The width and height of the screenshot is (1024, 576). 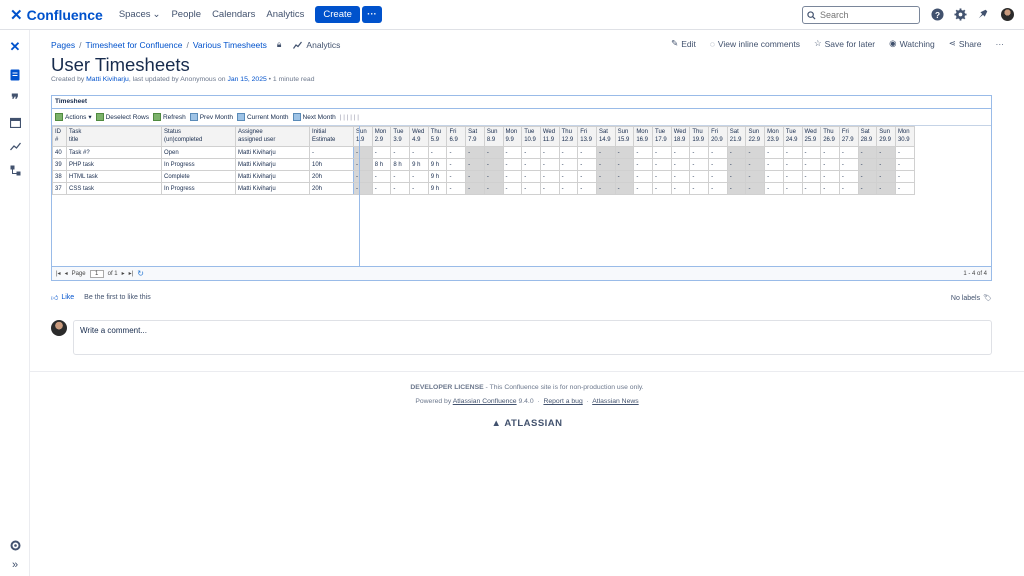 I want to click on cell-status: Complete, so click(x=198, y=176).